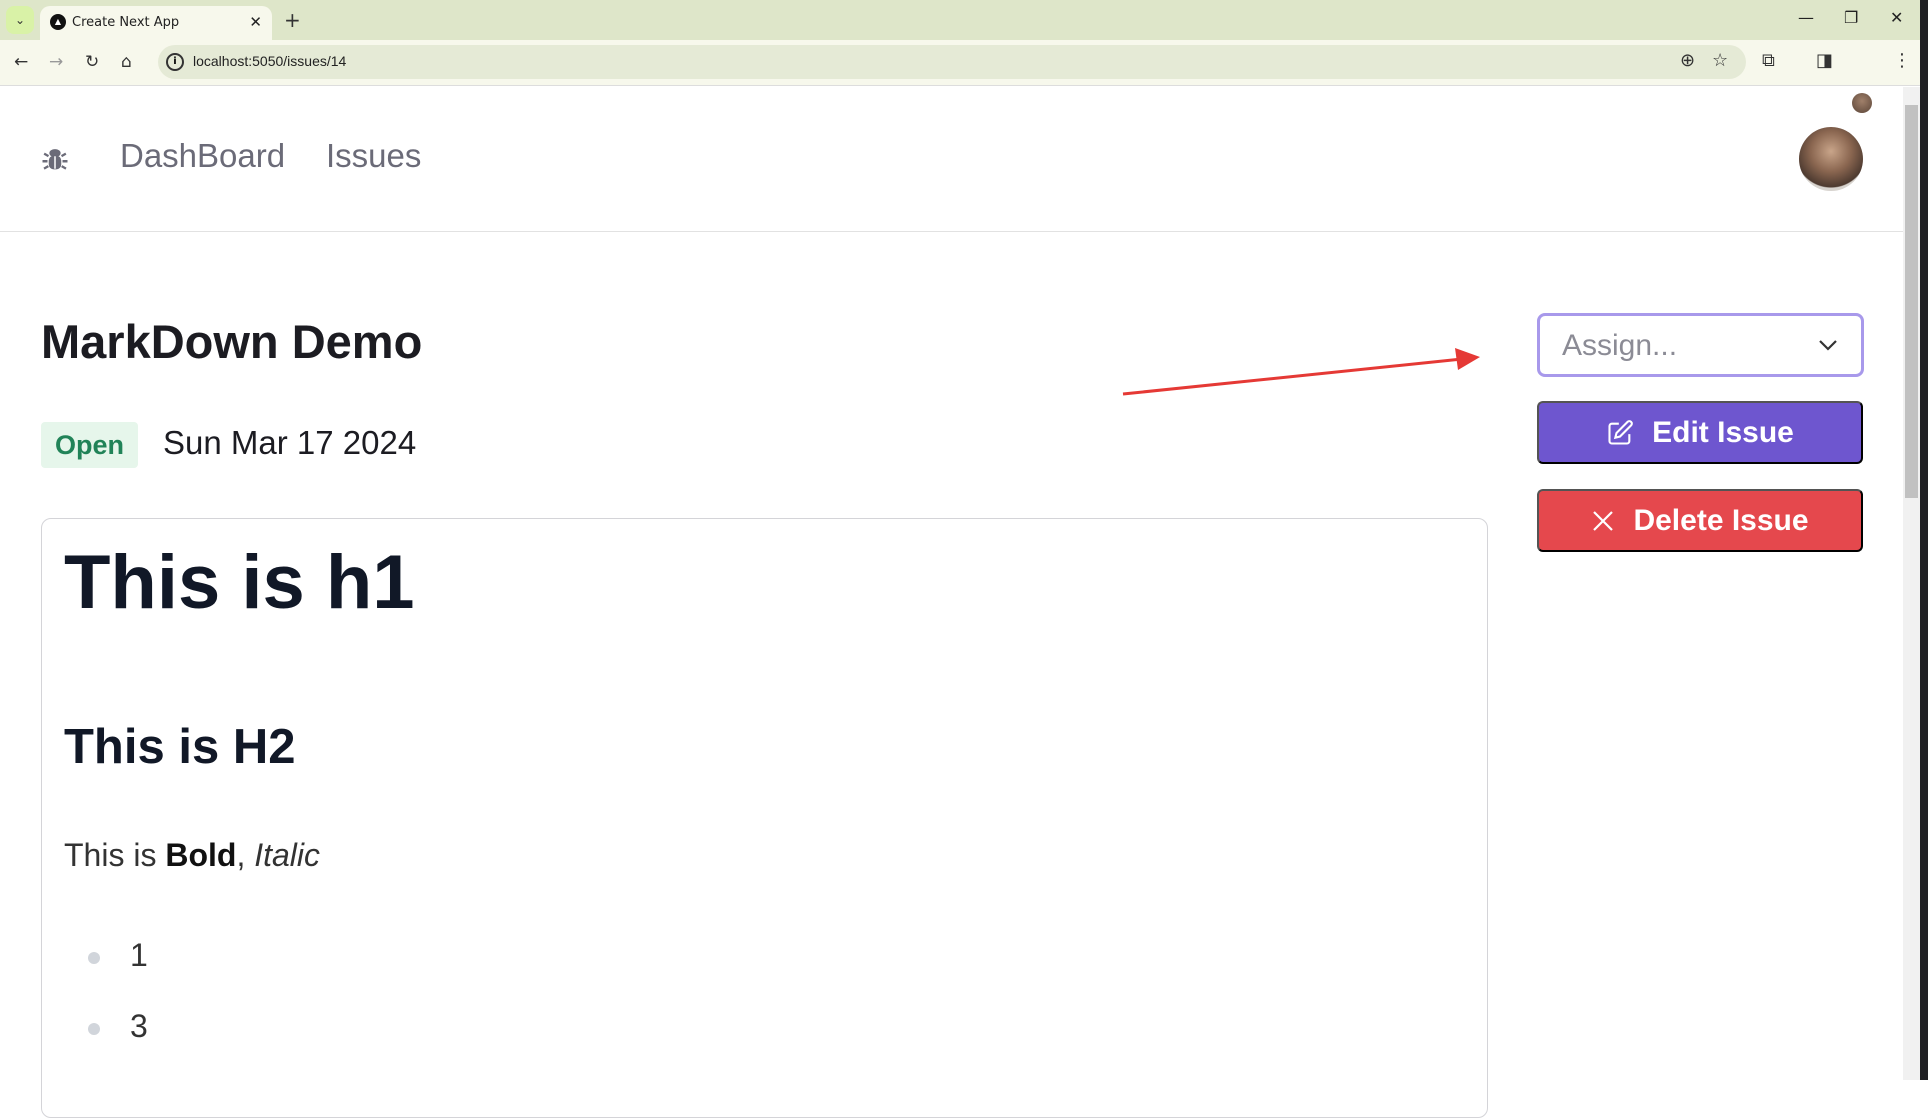  What do you see at coordinates (1687, 60) in the screenshot?
I see `zoom-icon: ⊕` at bounding box center [1687, 60].